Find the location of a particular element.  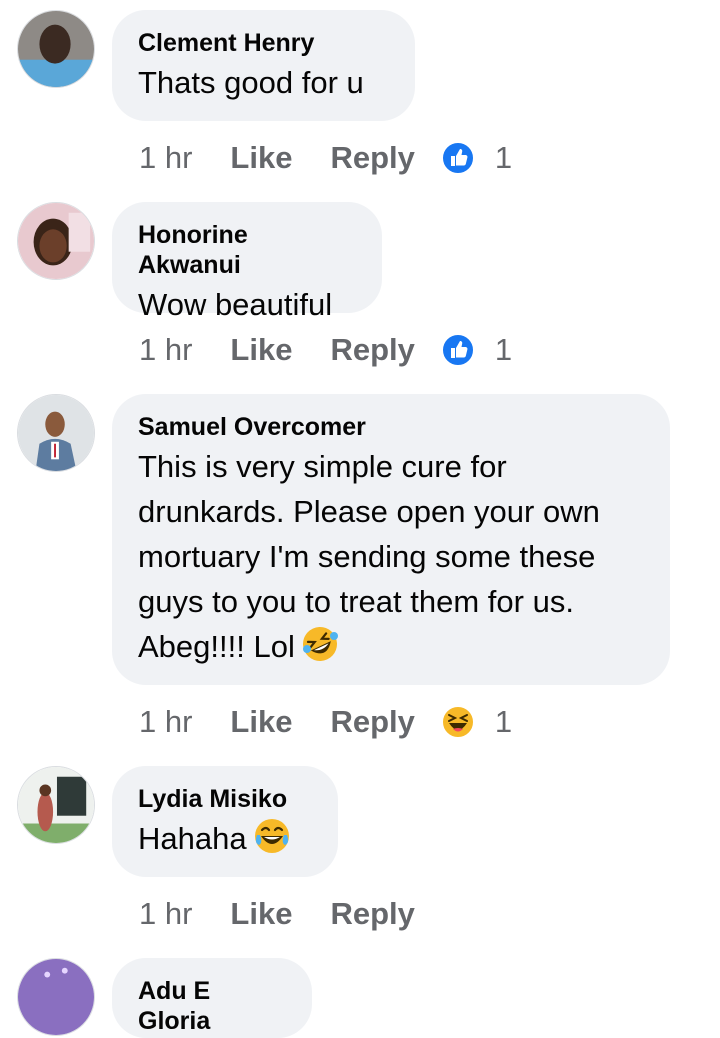

comment-text: Wow beautiful is located at coordinates (235, 304).